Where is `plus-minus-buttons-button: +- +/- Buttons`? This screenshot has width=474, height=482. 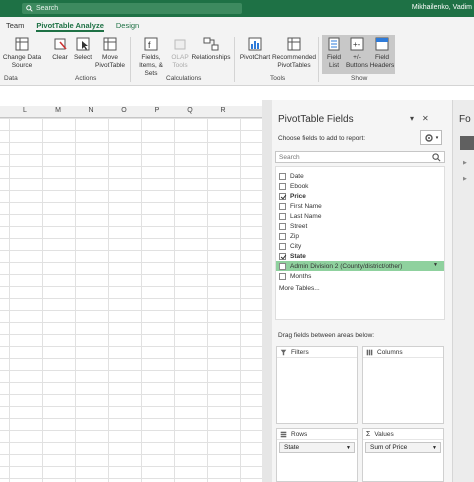 plus-minus-buttons-button: +- +/- Buttons is located at coordinates (357, 53).